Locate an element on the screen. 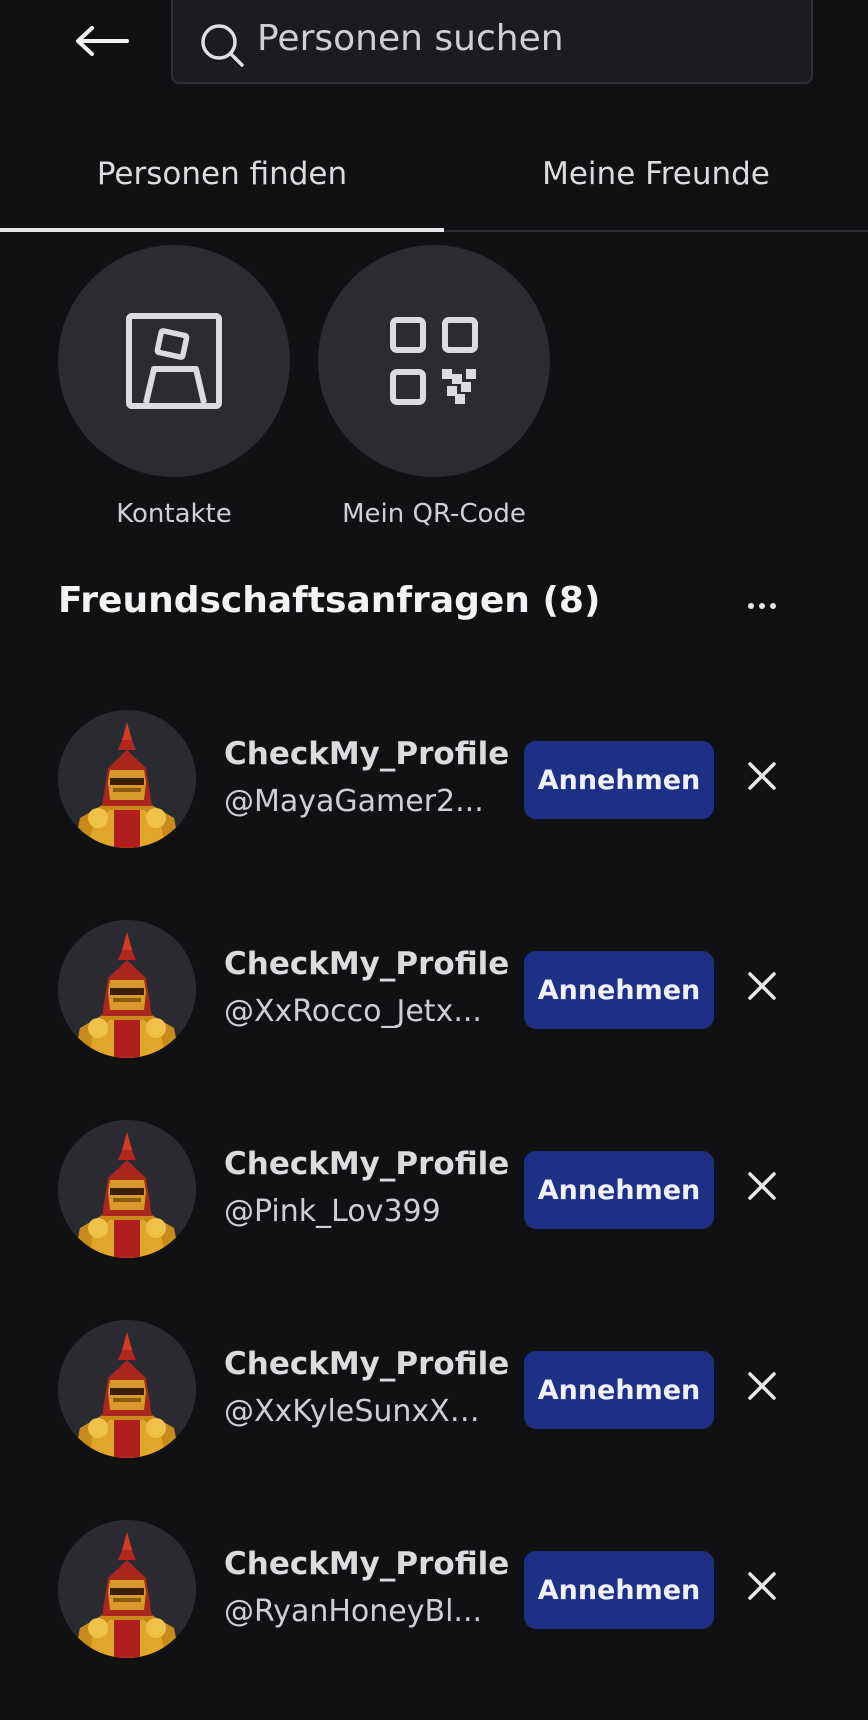  tab-my-friends: Meine Freunde is located at coordinates (656, 180).